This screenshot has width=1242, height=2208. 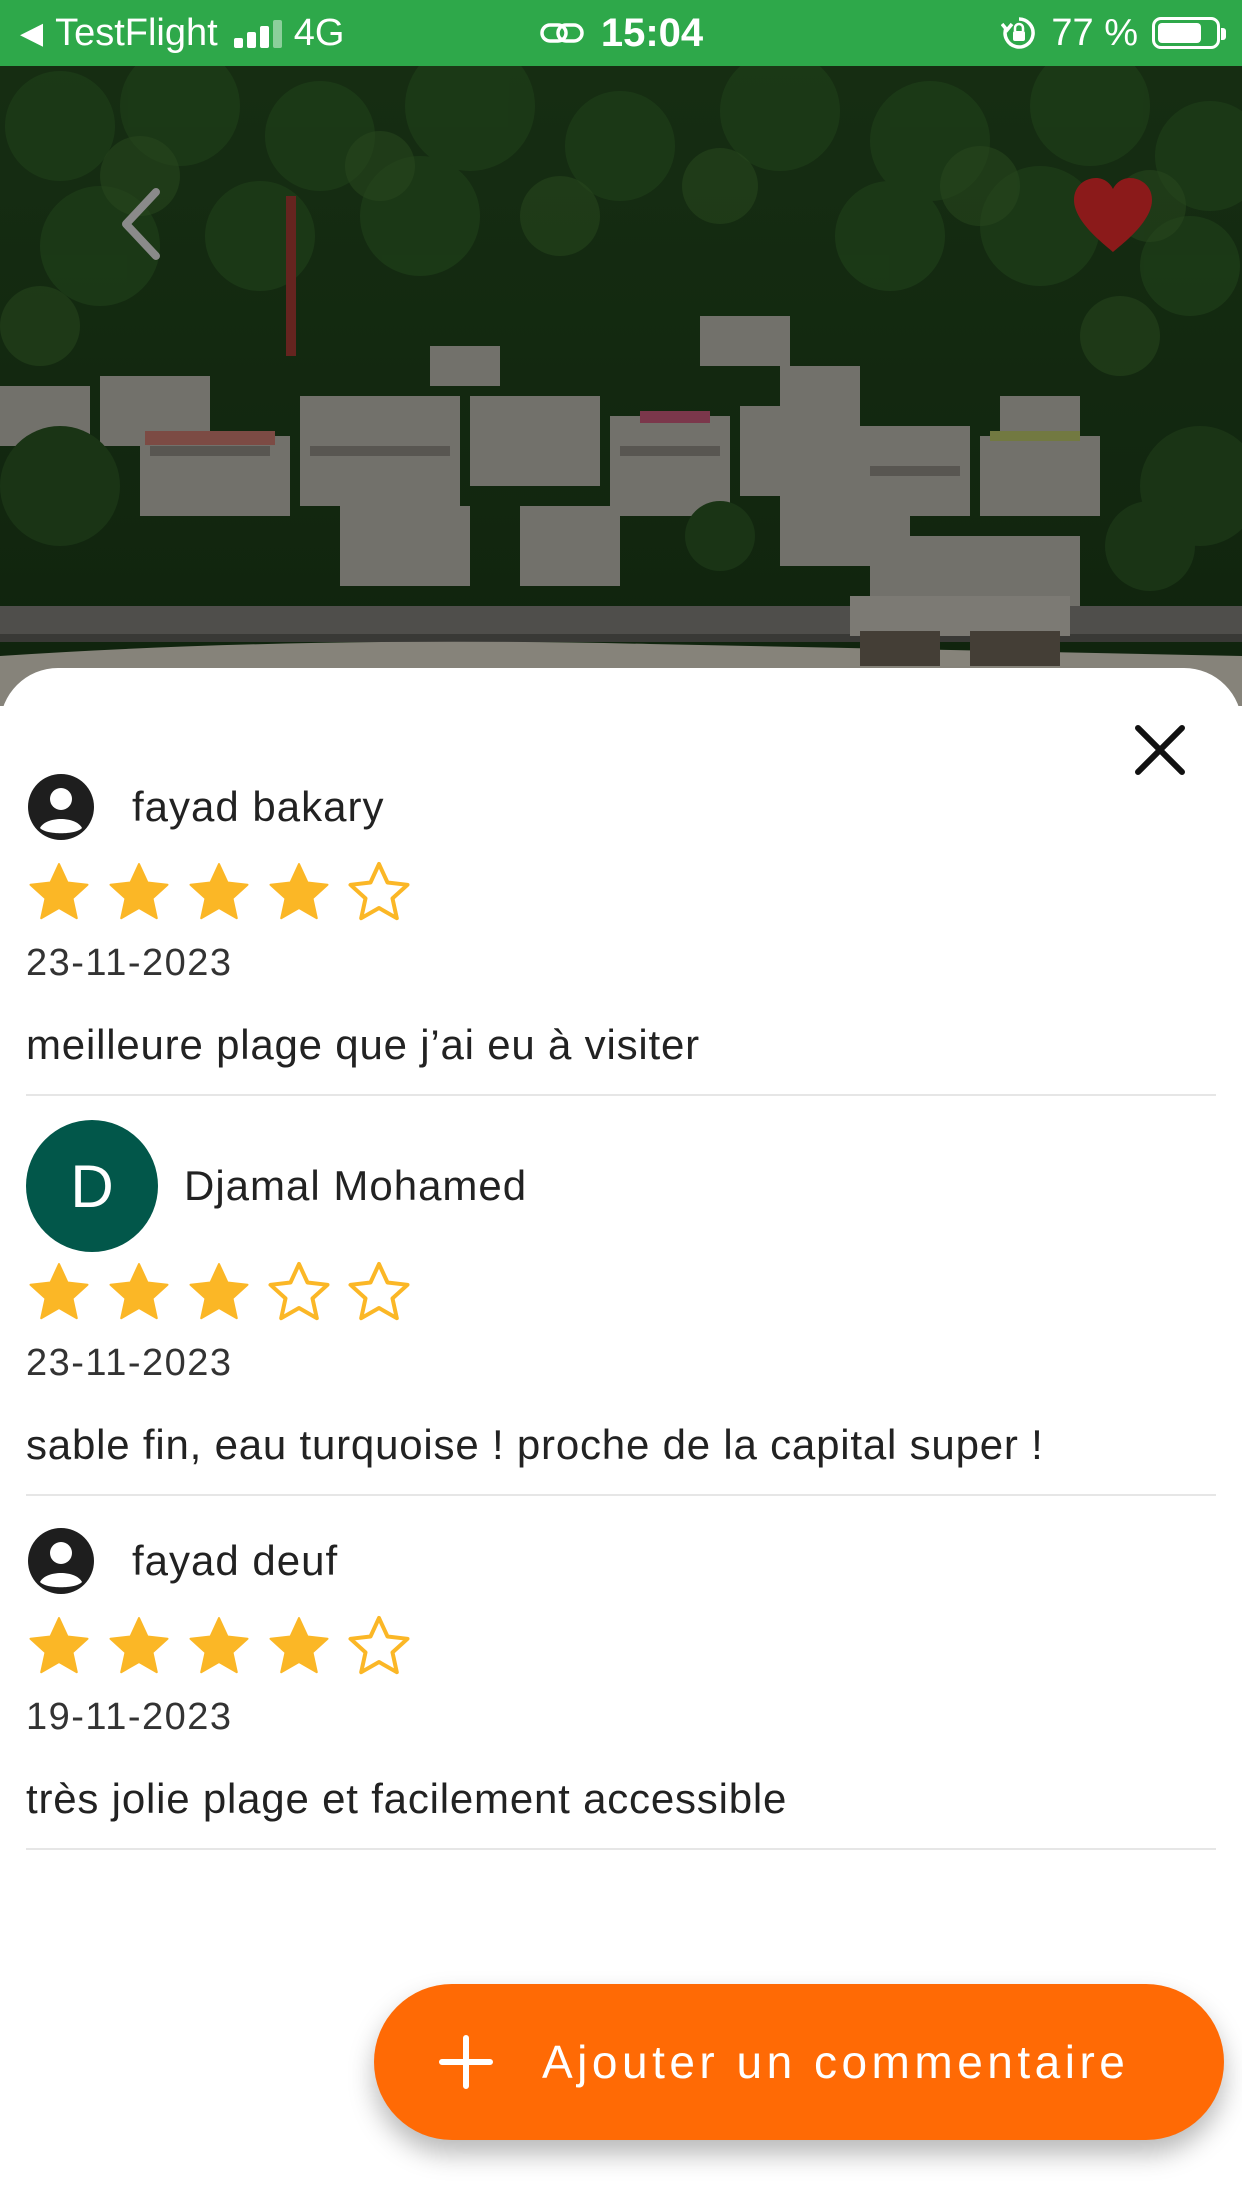 What do you see at coordinates (356, 1185) in the screenshot?
I see `reviewer-name: Djamal Mohamed` at bounding box center [356, 1185].